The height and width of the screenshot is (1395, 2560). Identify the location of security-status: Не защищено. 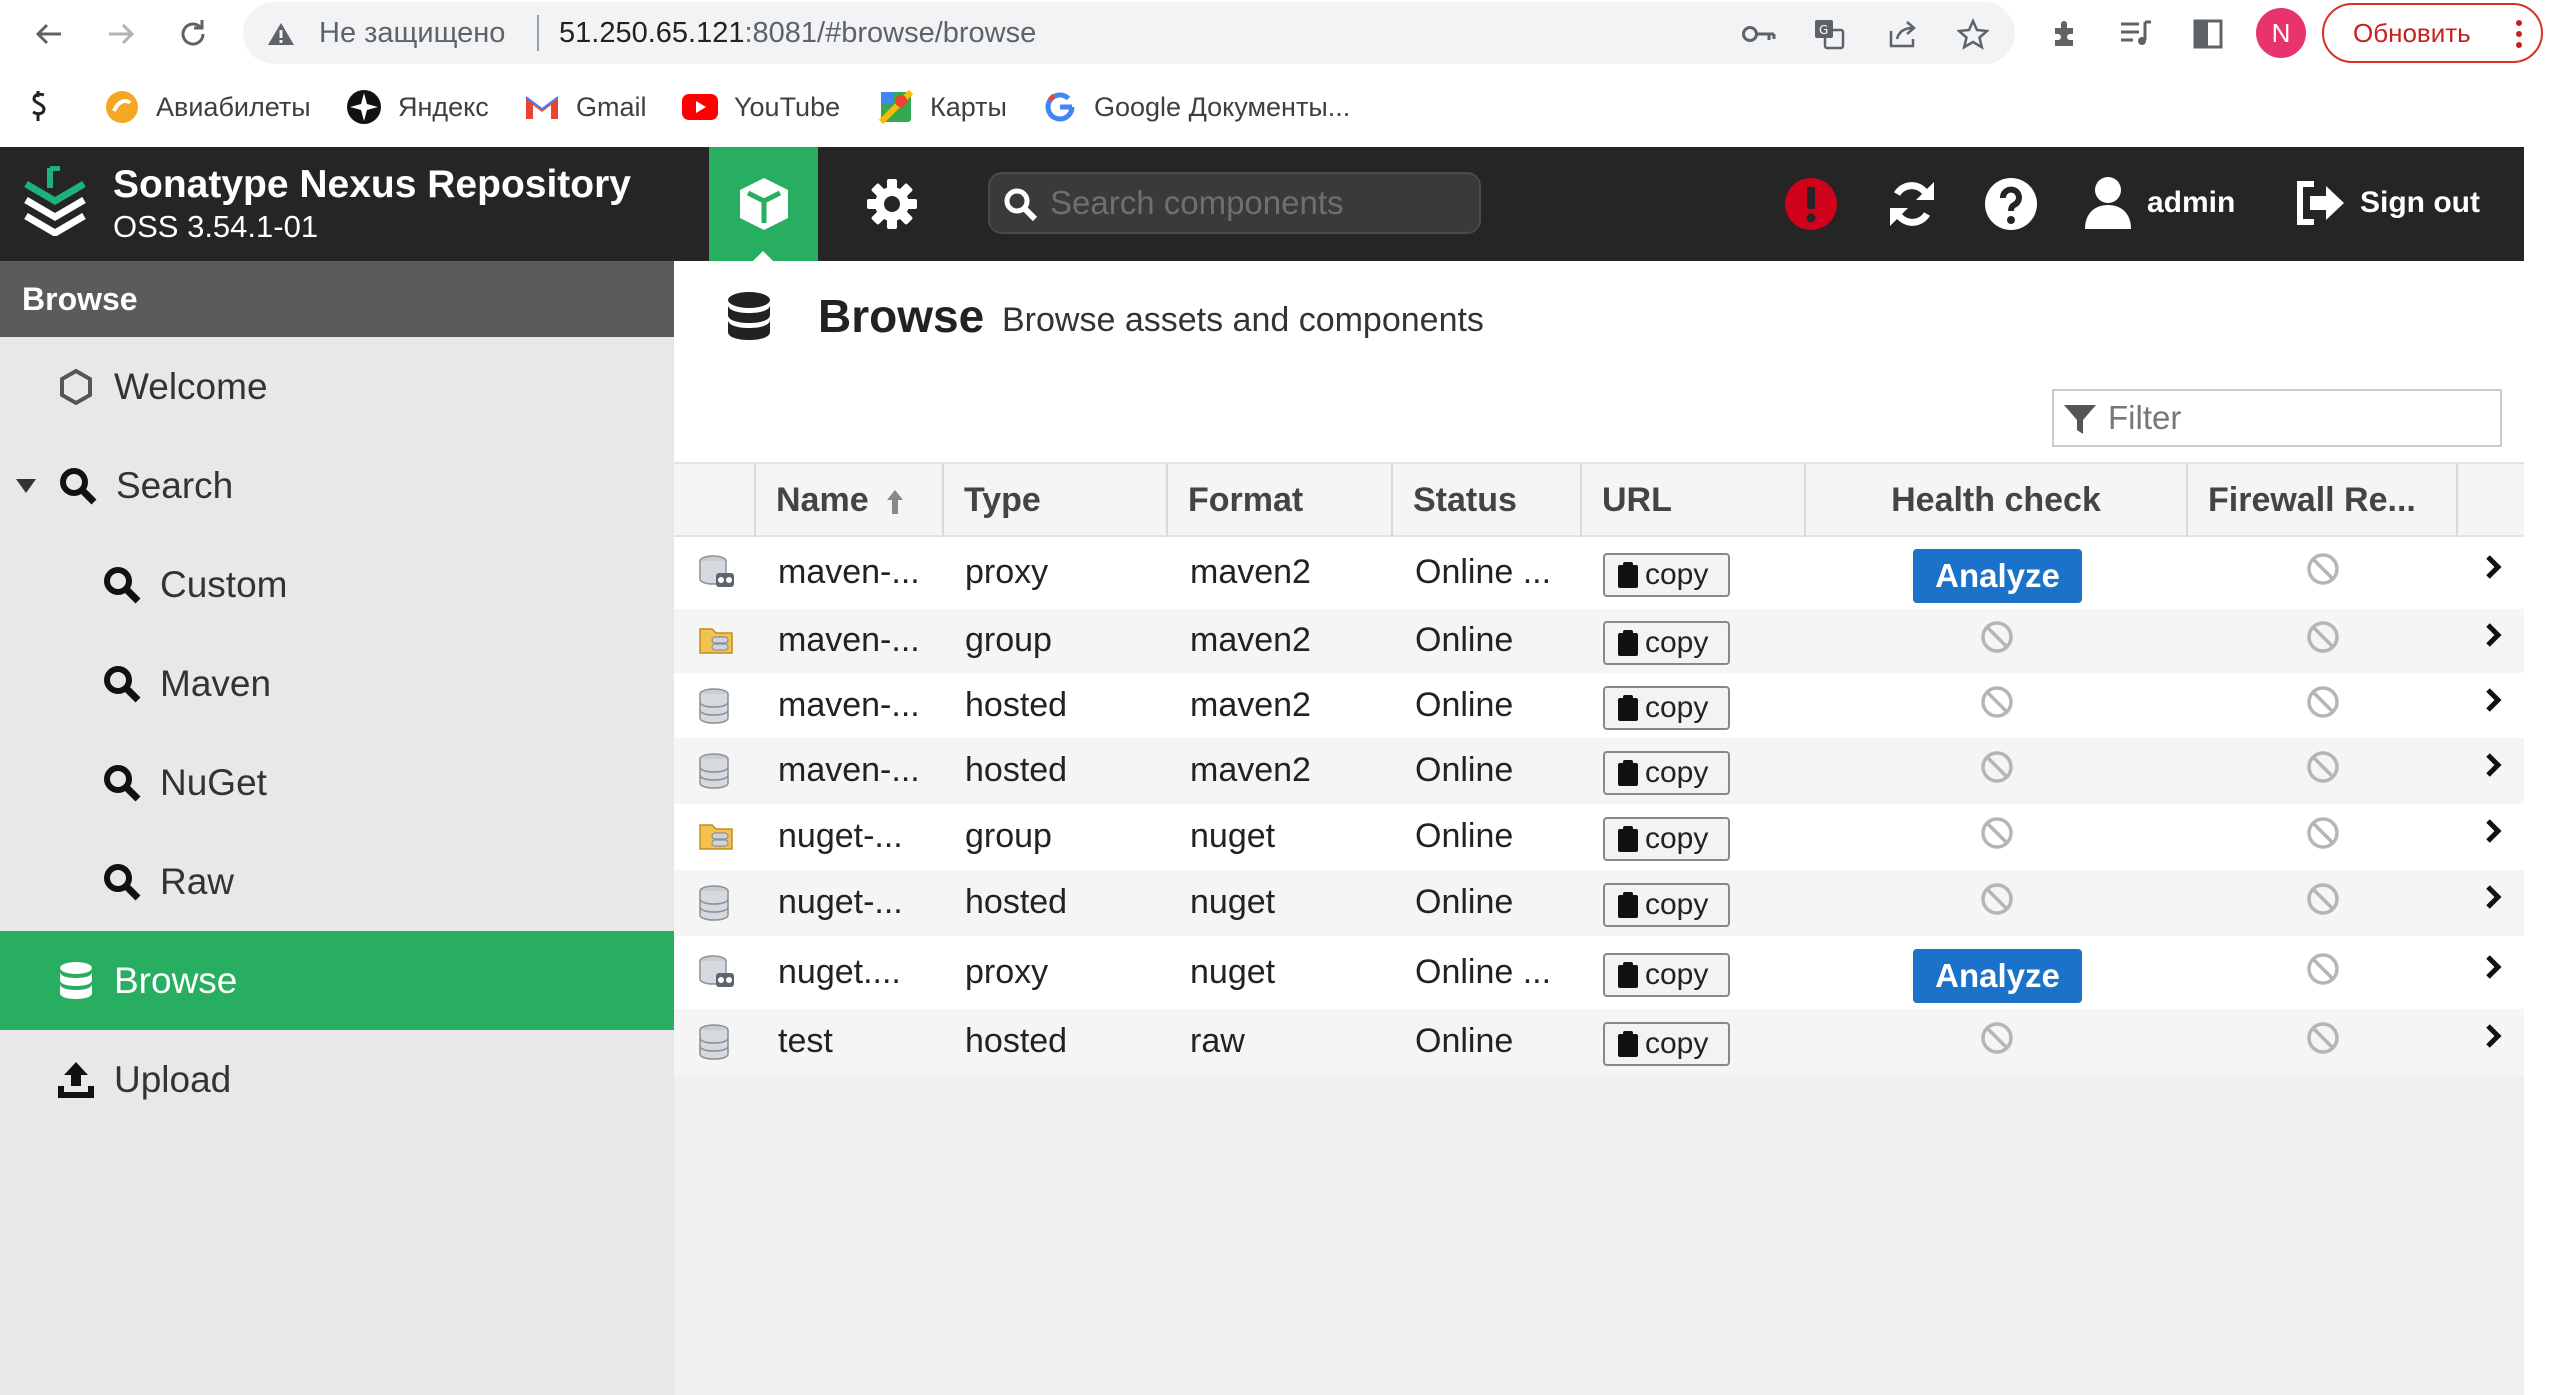
(412, 33).